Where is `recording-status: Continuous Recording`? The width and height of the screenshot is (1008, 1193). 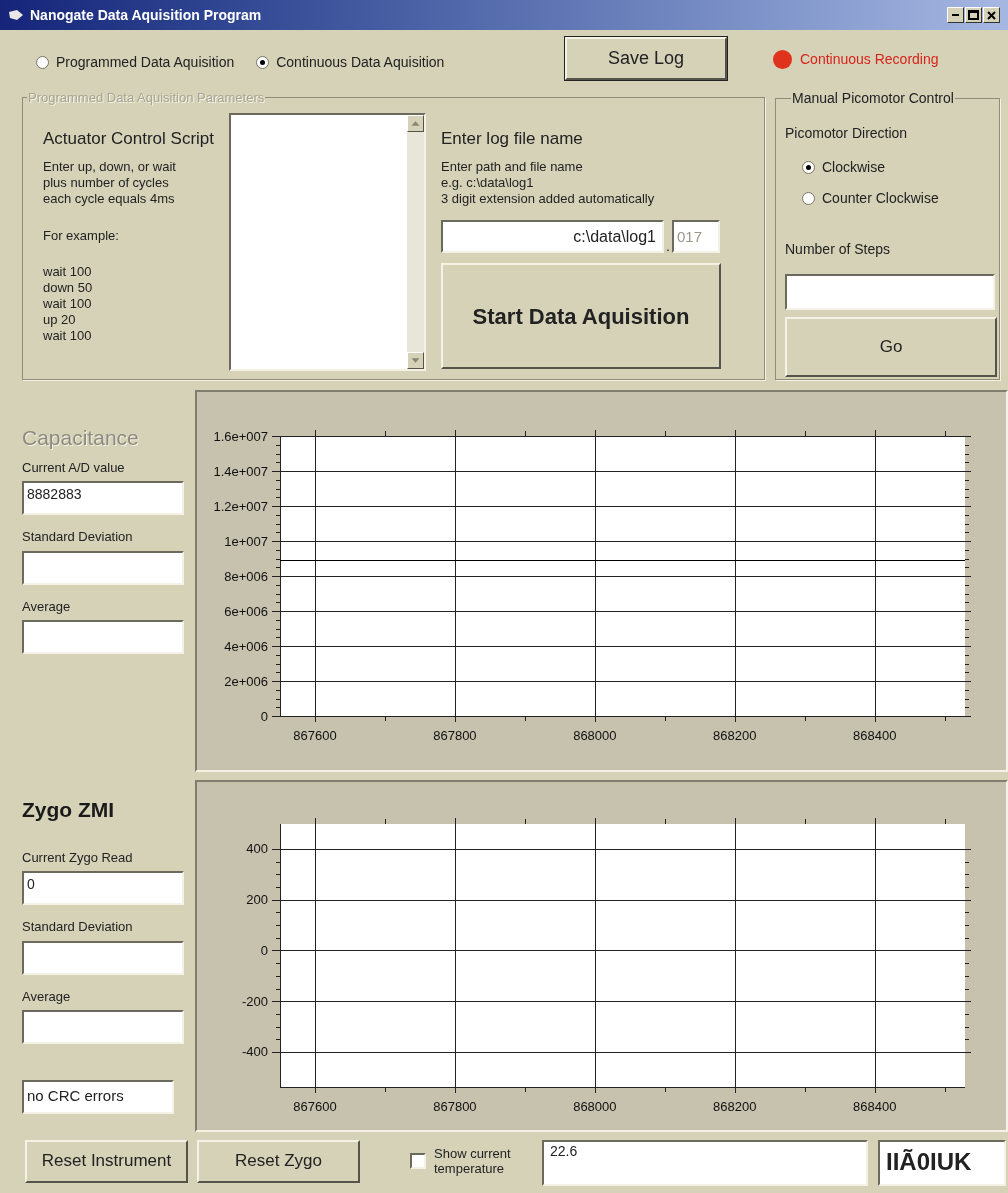
recording-status: Continuous Recording is located at coordinates (869, 59).